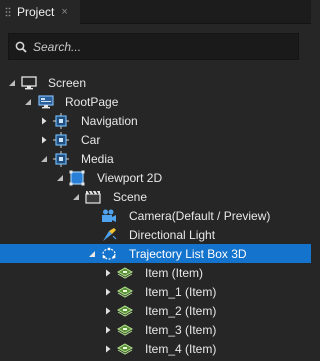 Image resolution: width=320 pixels, height=361 pixels. I want to click on tree-item-item-2: Item_2 (Item), so click(155, 310).